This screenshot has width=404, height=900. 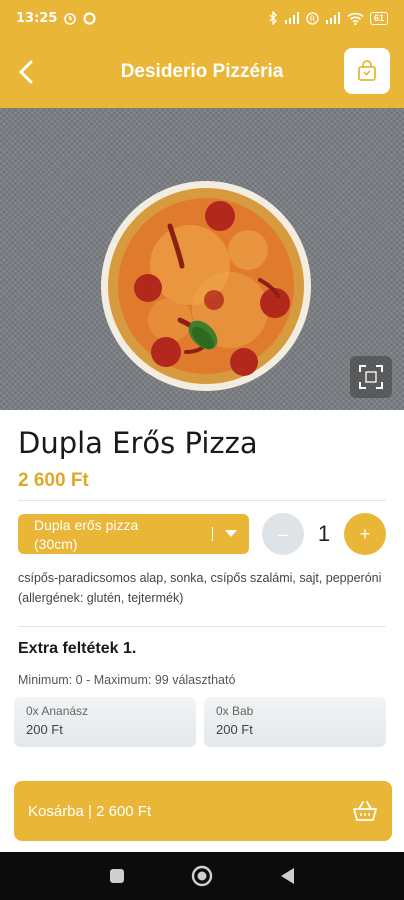 I want to click on nav-circle-icon, so click(x=202, y=876).